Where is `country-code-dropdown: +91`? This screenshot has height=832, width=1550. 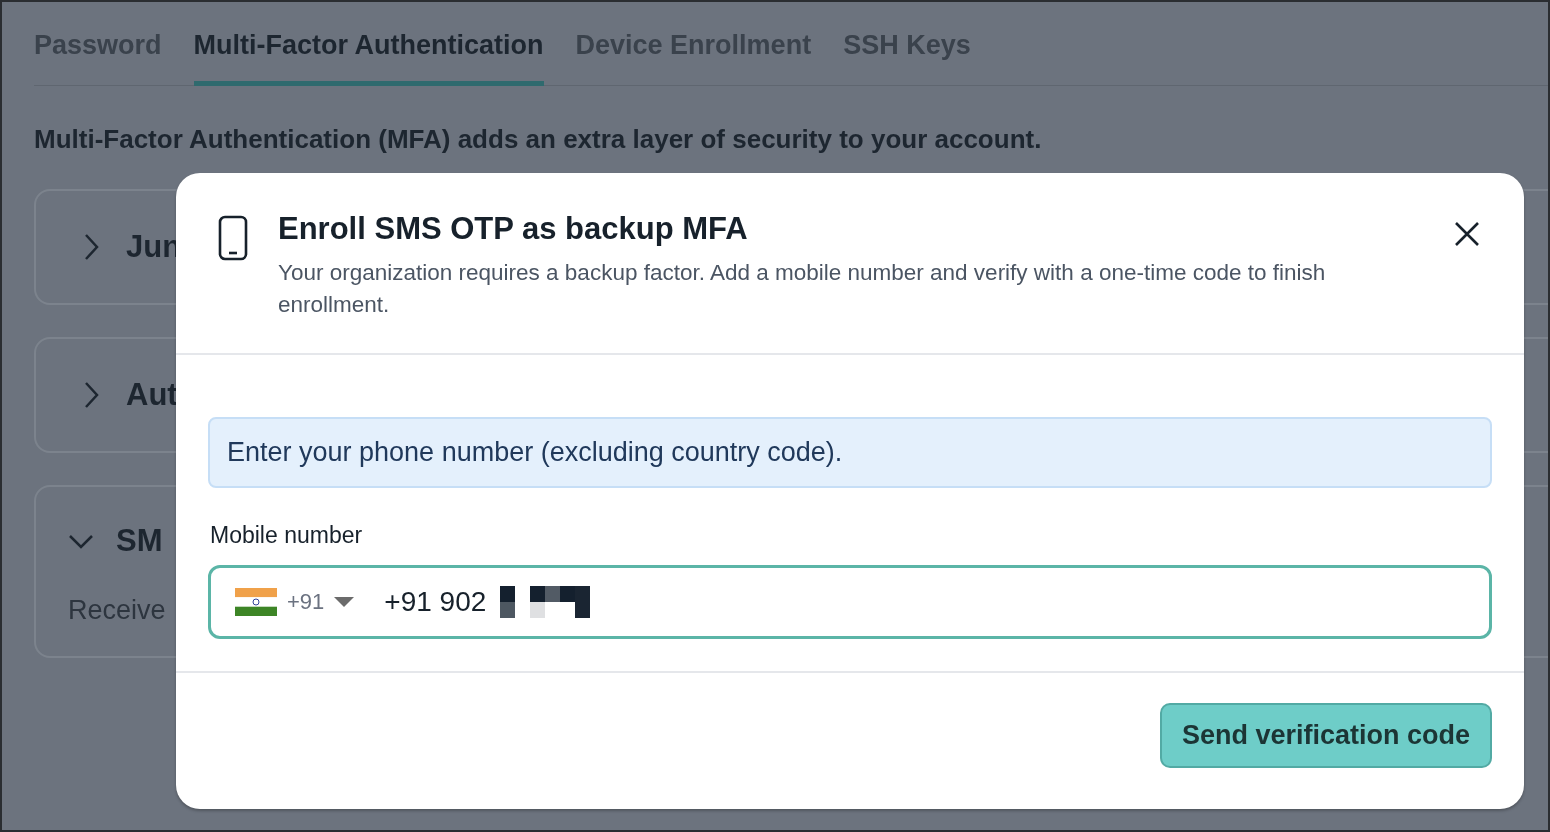
country-code-dropdown: +91 is located at coordinates (295, 602).